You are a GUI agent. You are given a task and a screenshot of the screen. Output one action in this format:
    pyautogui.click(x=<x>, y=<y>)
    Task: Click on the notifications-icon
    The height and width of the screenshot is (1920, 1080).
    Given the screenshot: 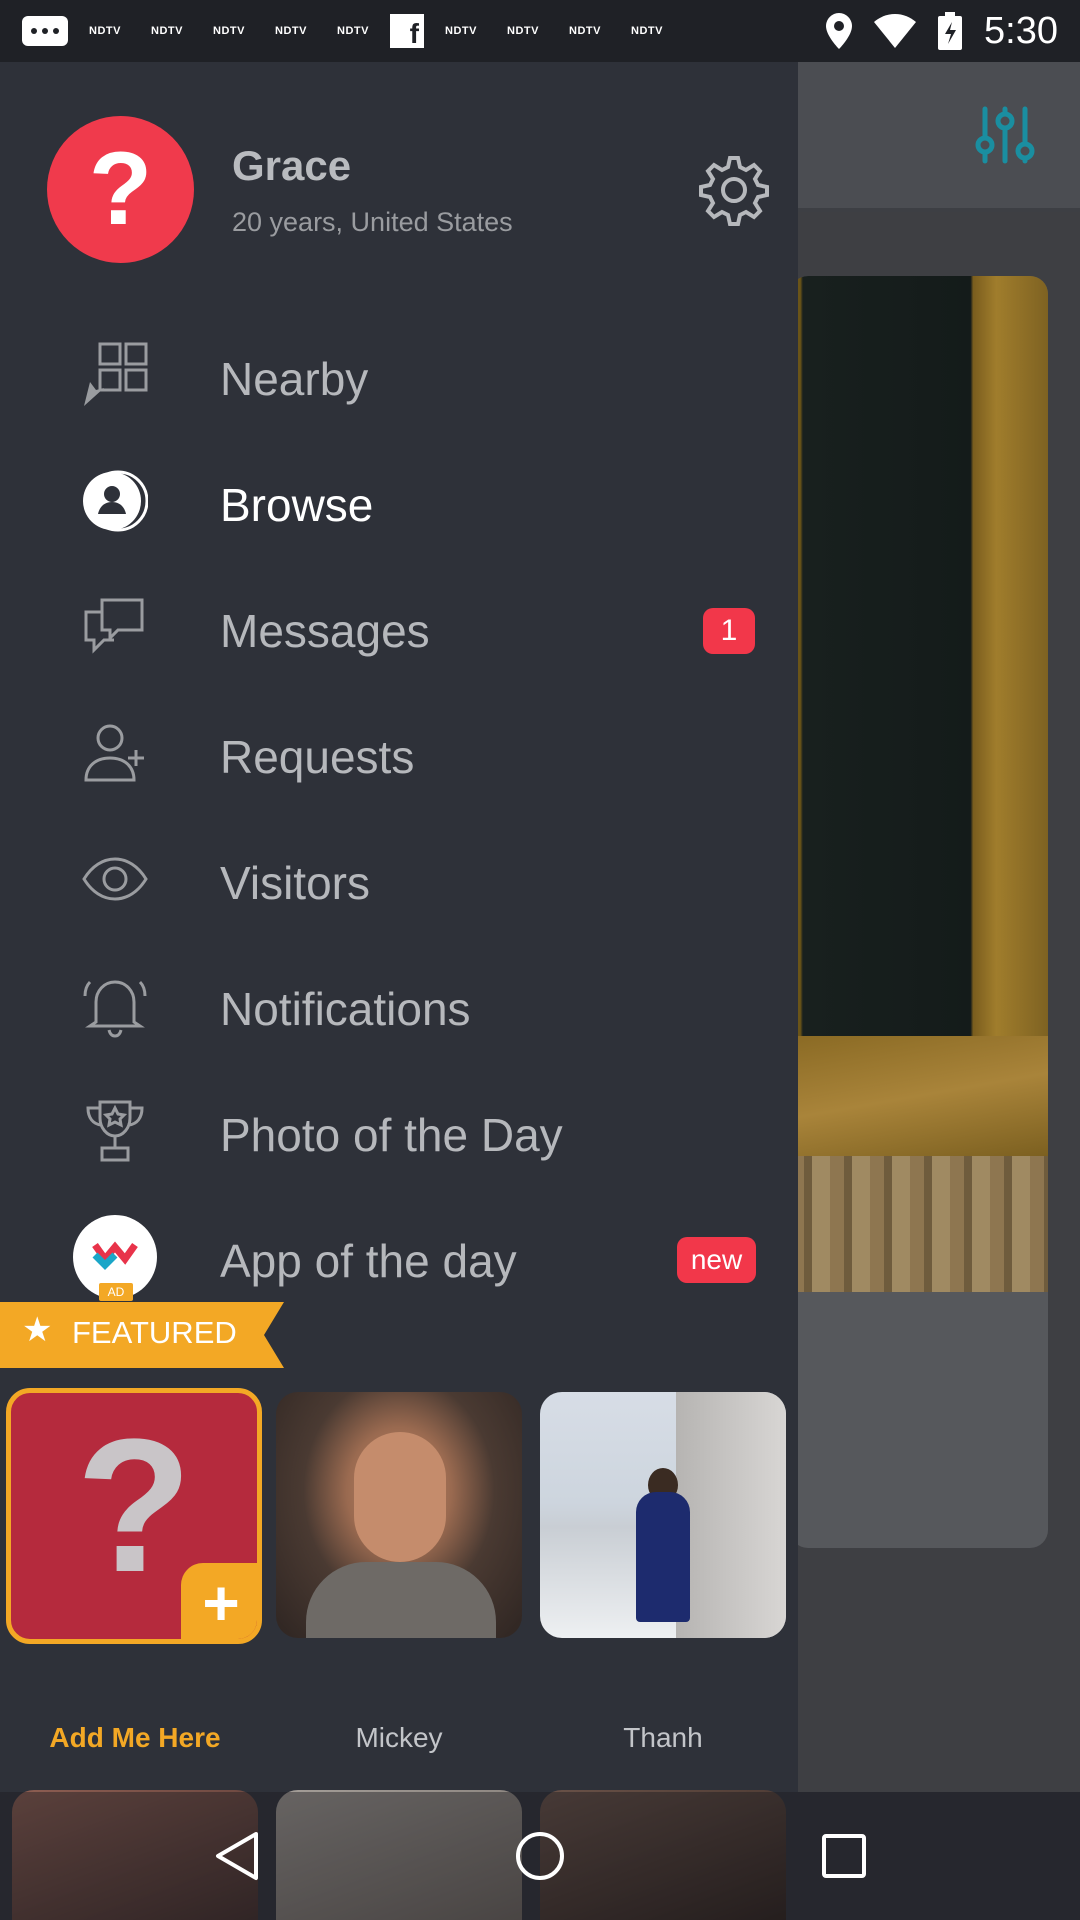 What is the action you would take?
    pyautogui.click(x=115, y=1009)
    